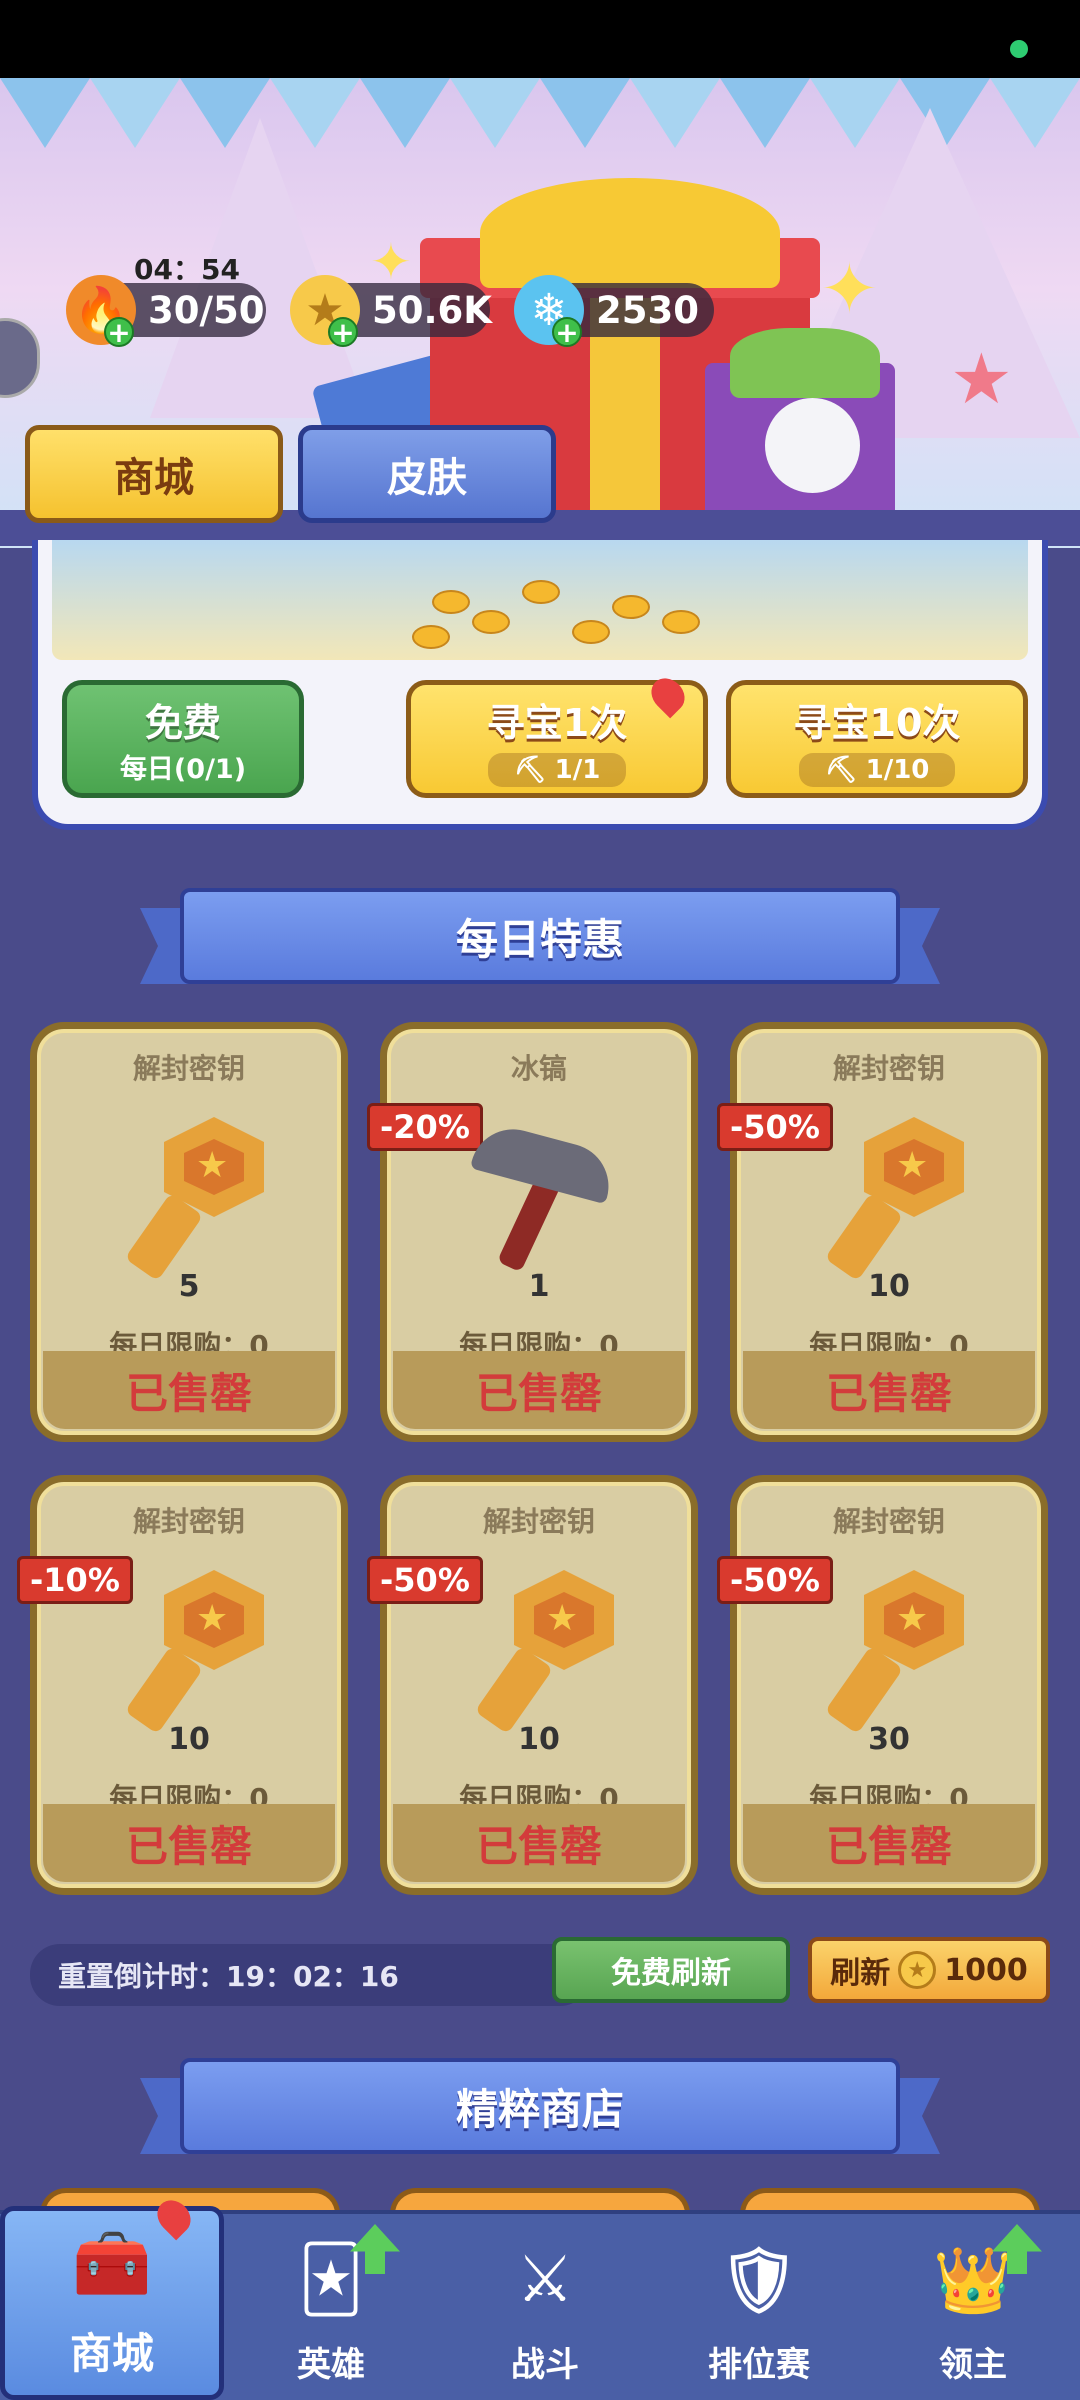 This screenshot has height=2400, width=1080. I want to click on energy-value: 30/50, so click(206, 310).